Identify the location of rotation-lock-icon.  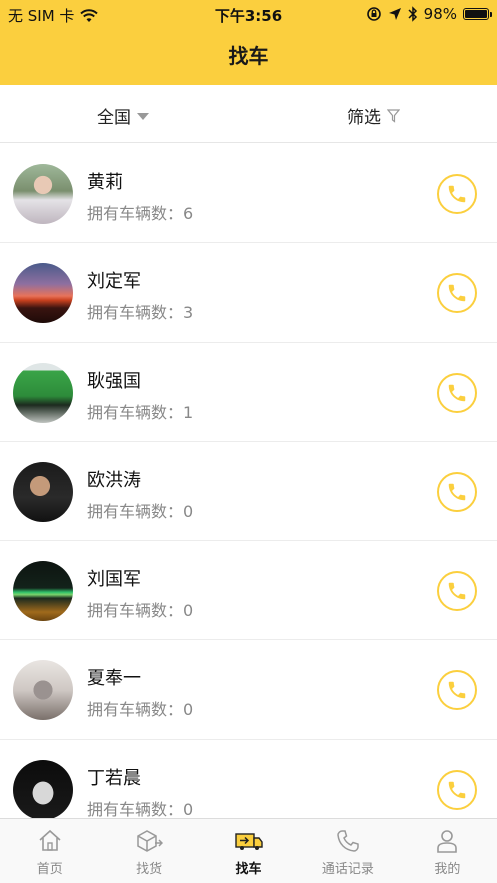
(373, 14).